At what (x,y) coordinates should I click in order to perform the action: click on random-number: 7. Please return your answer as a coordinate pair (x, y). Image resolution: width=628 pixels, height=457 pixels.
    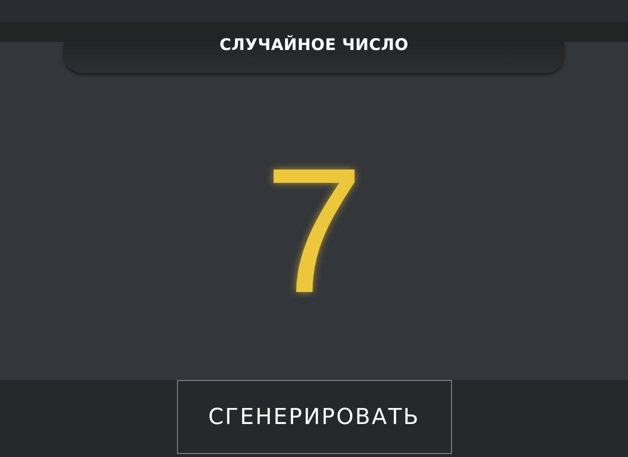
    Looking at the image, I should click on (314, 231).